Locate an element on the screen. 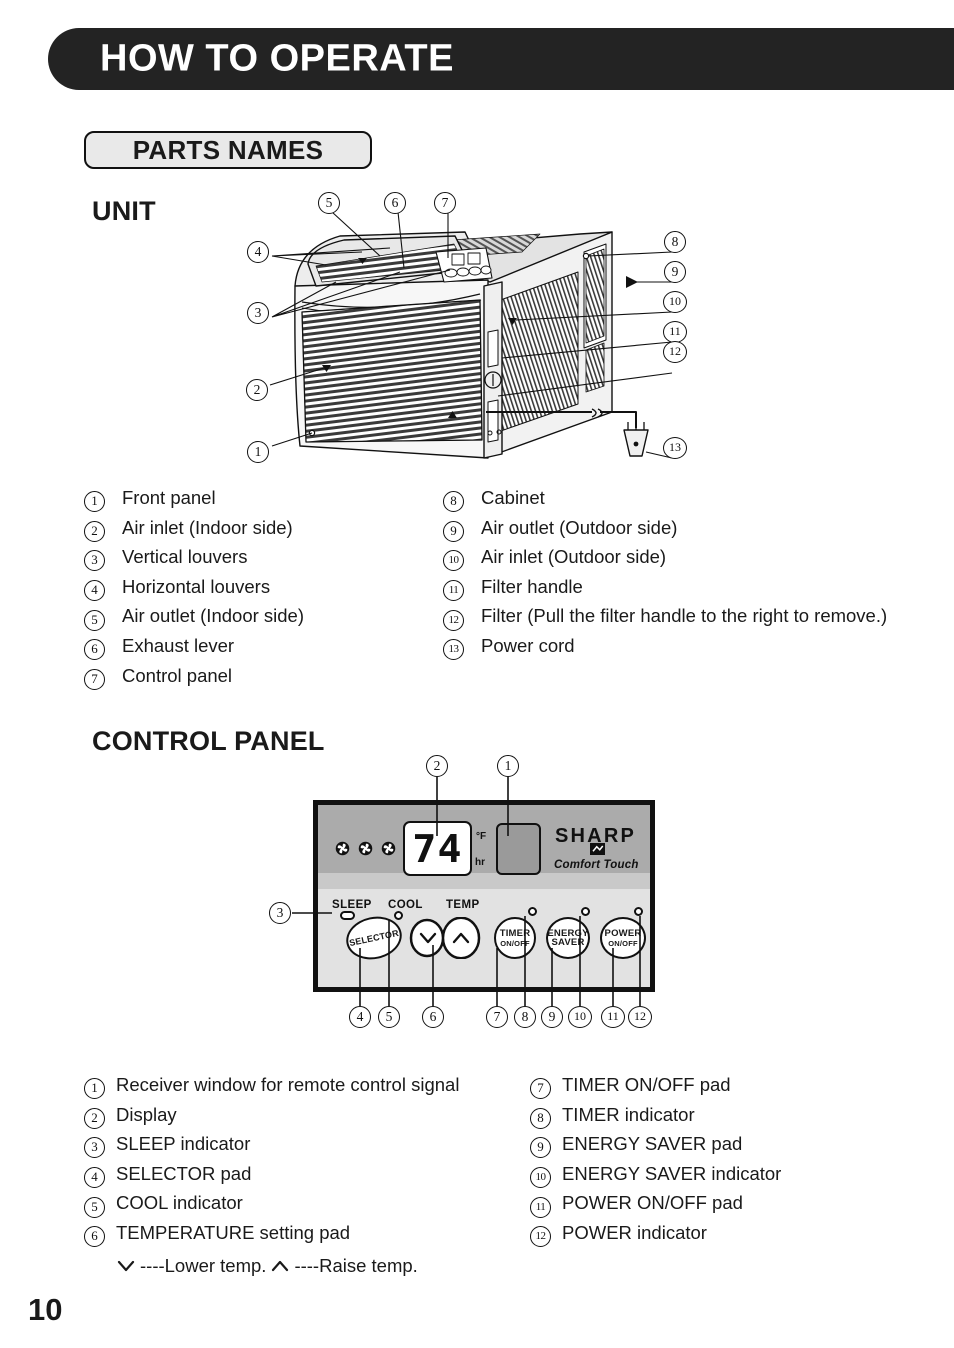 This screenshot has width=954, height=1348. list-item: 6 Exhaust lever is located at coordinates (264, 650).